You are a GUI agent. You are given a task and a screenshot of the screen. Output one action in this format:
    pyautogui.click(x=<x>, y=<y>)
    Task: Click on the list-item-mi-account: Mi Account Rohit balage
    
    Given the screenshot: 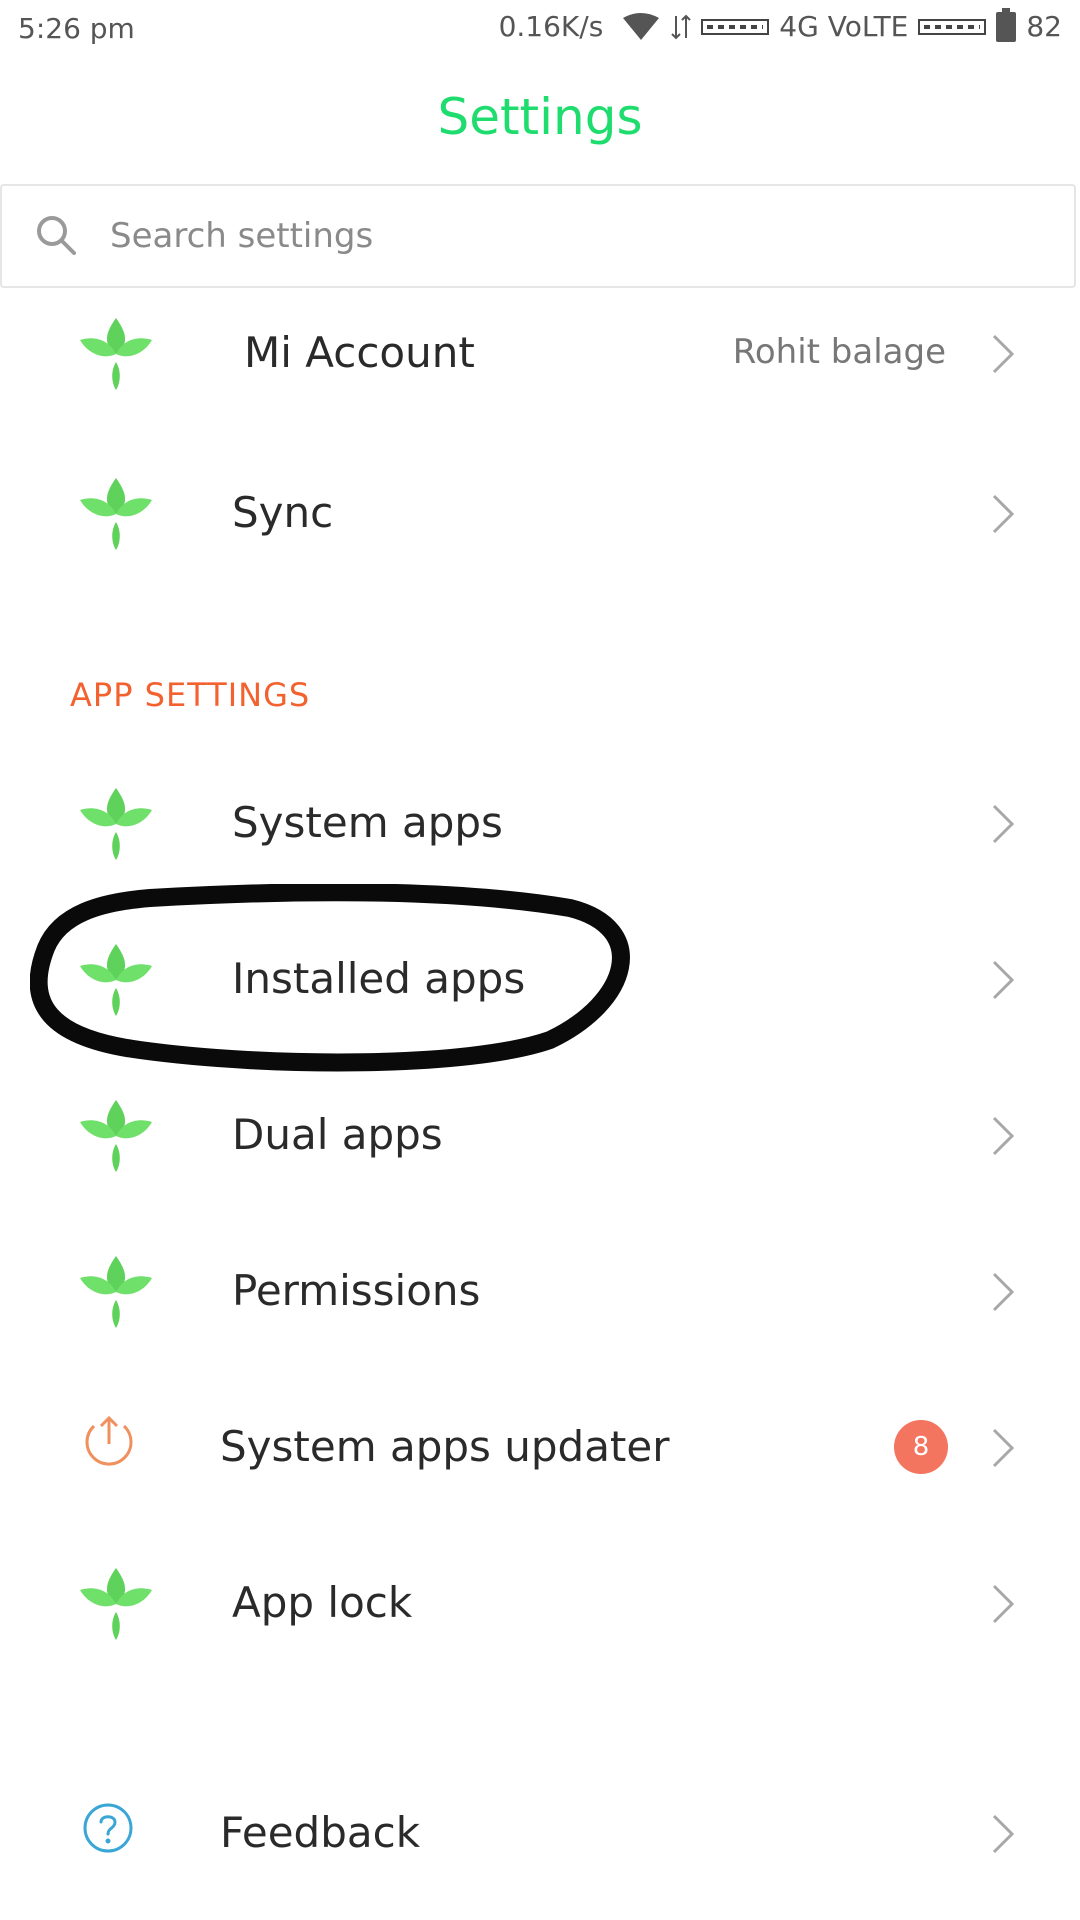 What is the action you would take?
    pyautogui.click(x=540, y=352)
    